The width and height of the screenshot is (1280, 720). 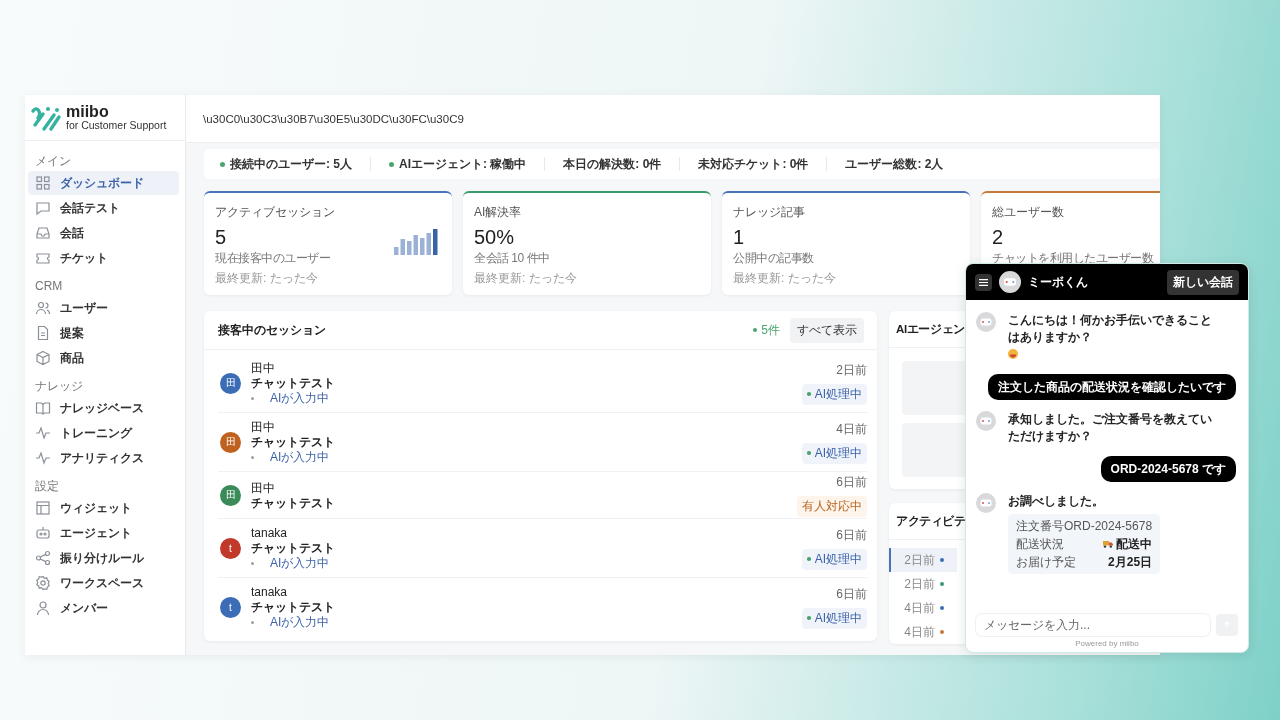 I want to click on user-message: ORD-2024-5678 です, so click(x=1168, y=469).